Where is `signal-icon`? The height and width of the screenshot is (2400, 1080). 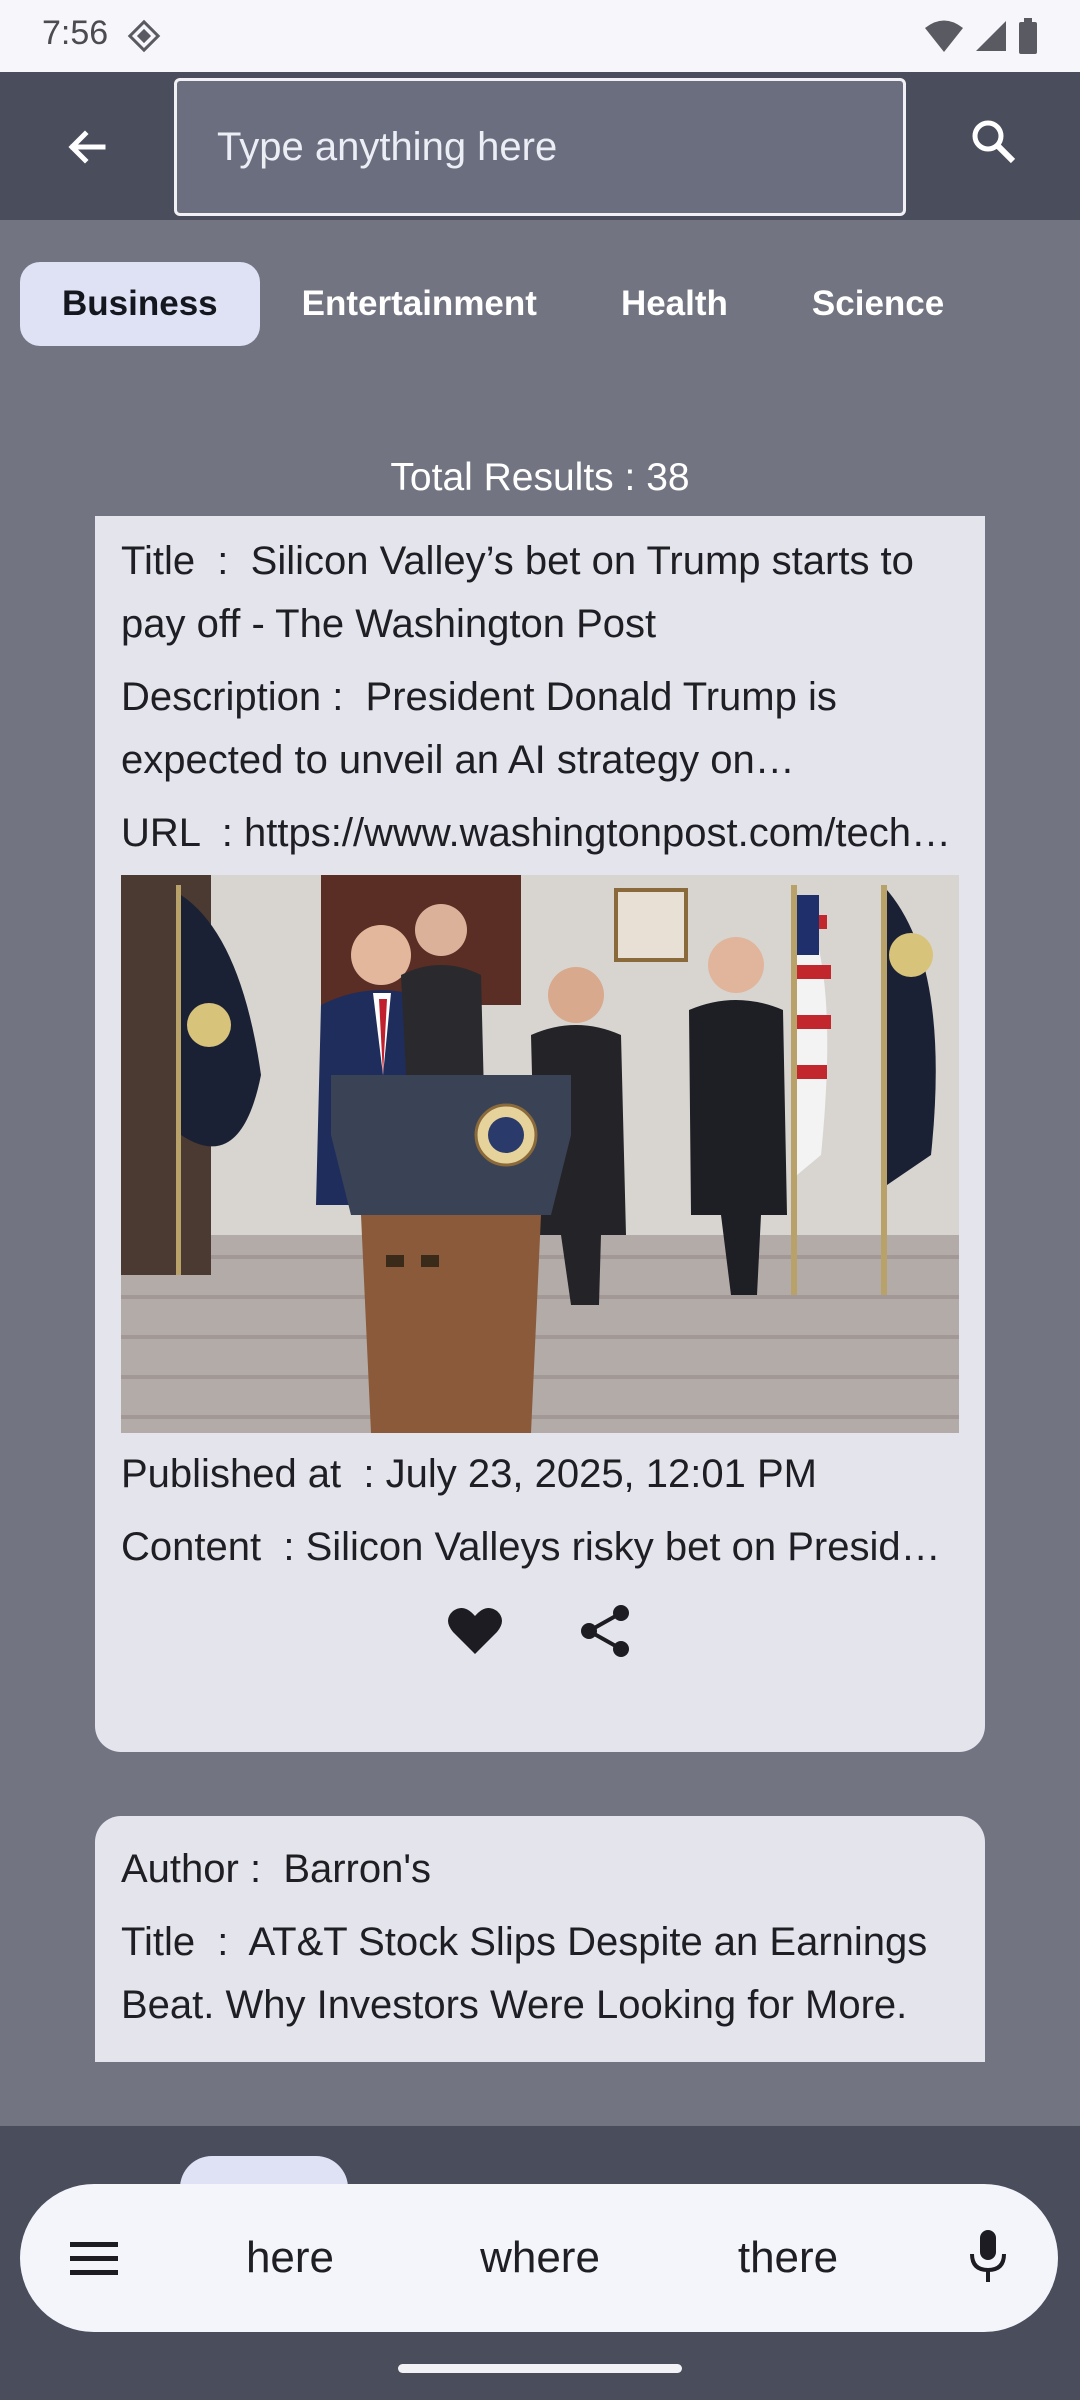 signal-icon is located at coordinates (991, 36).